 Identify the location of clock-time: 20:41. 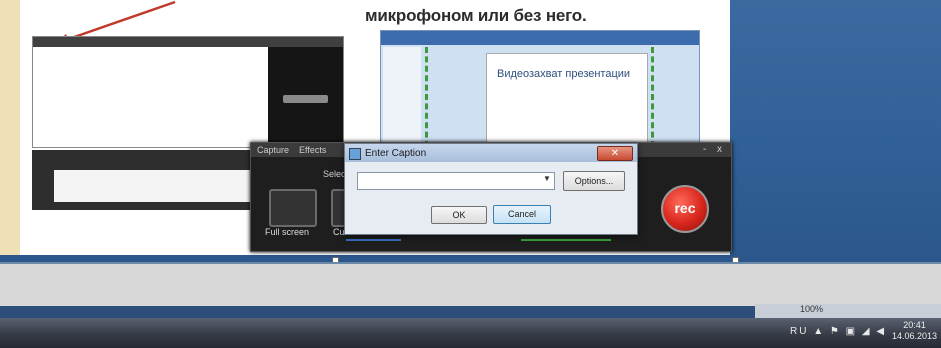
(914, 325).